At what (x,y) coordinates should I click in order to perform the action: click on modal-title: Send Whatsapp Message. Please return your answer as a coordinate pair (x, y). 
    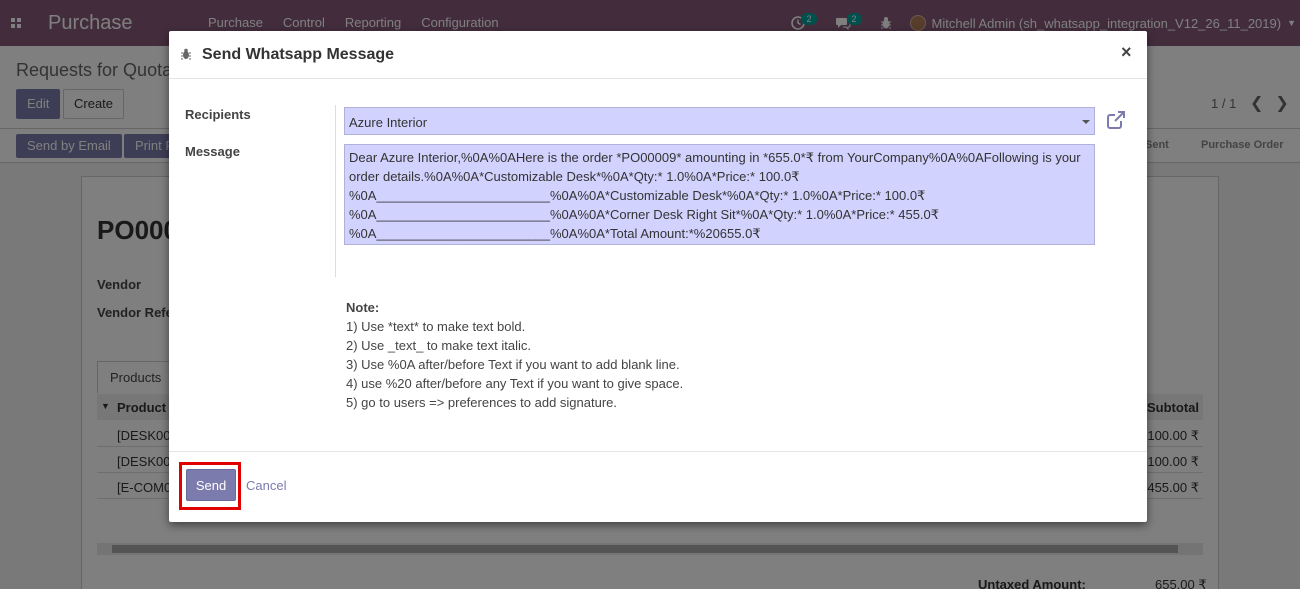
    Looking at the image, I should click on (298, 54).